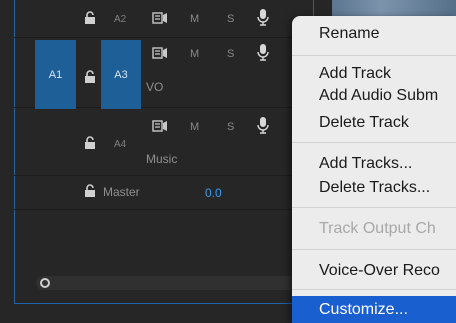  Describe the element at coordinates (120, 144) in the screenshot. I see `track-label-a4: A4` at that location.